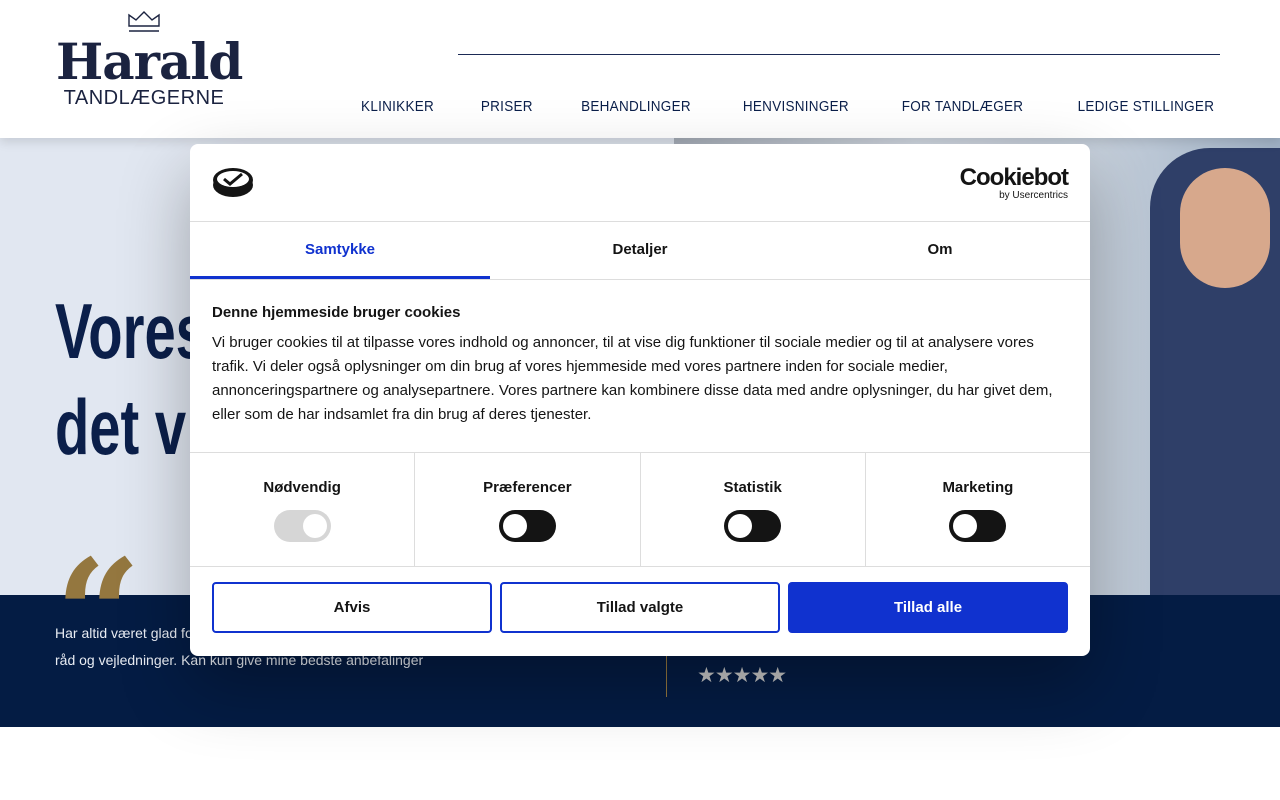 The height and width of the screenshot is (800, 1280). Describe the element at coordinates (1146, 106) in the screenshot. I see `nav-ledige-stillinger: LEDIGE STILLINGER` at that location.